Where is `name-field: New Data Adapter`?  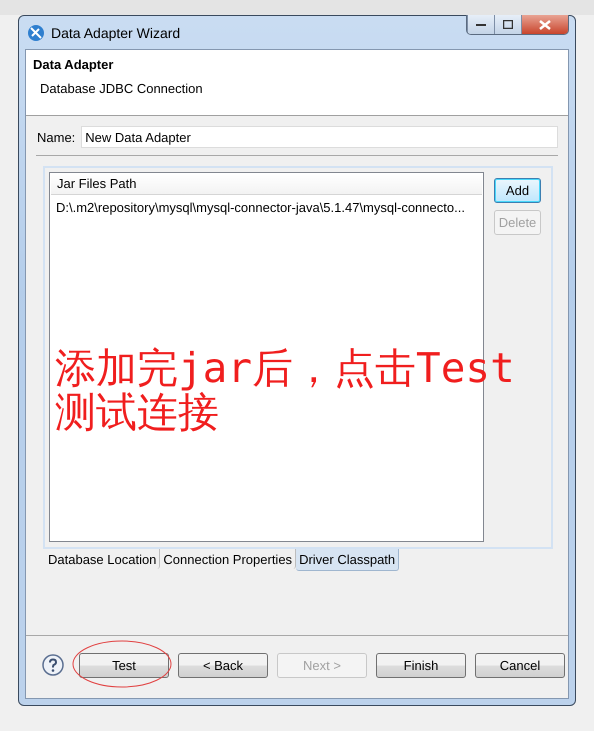 name-field: New Data Adapter is located at coordinates (319, 137).